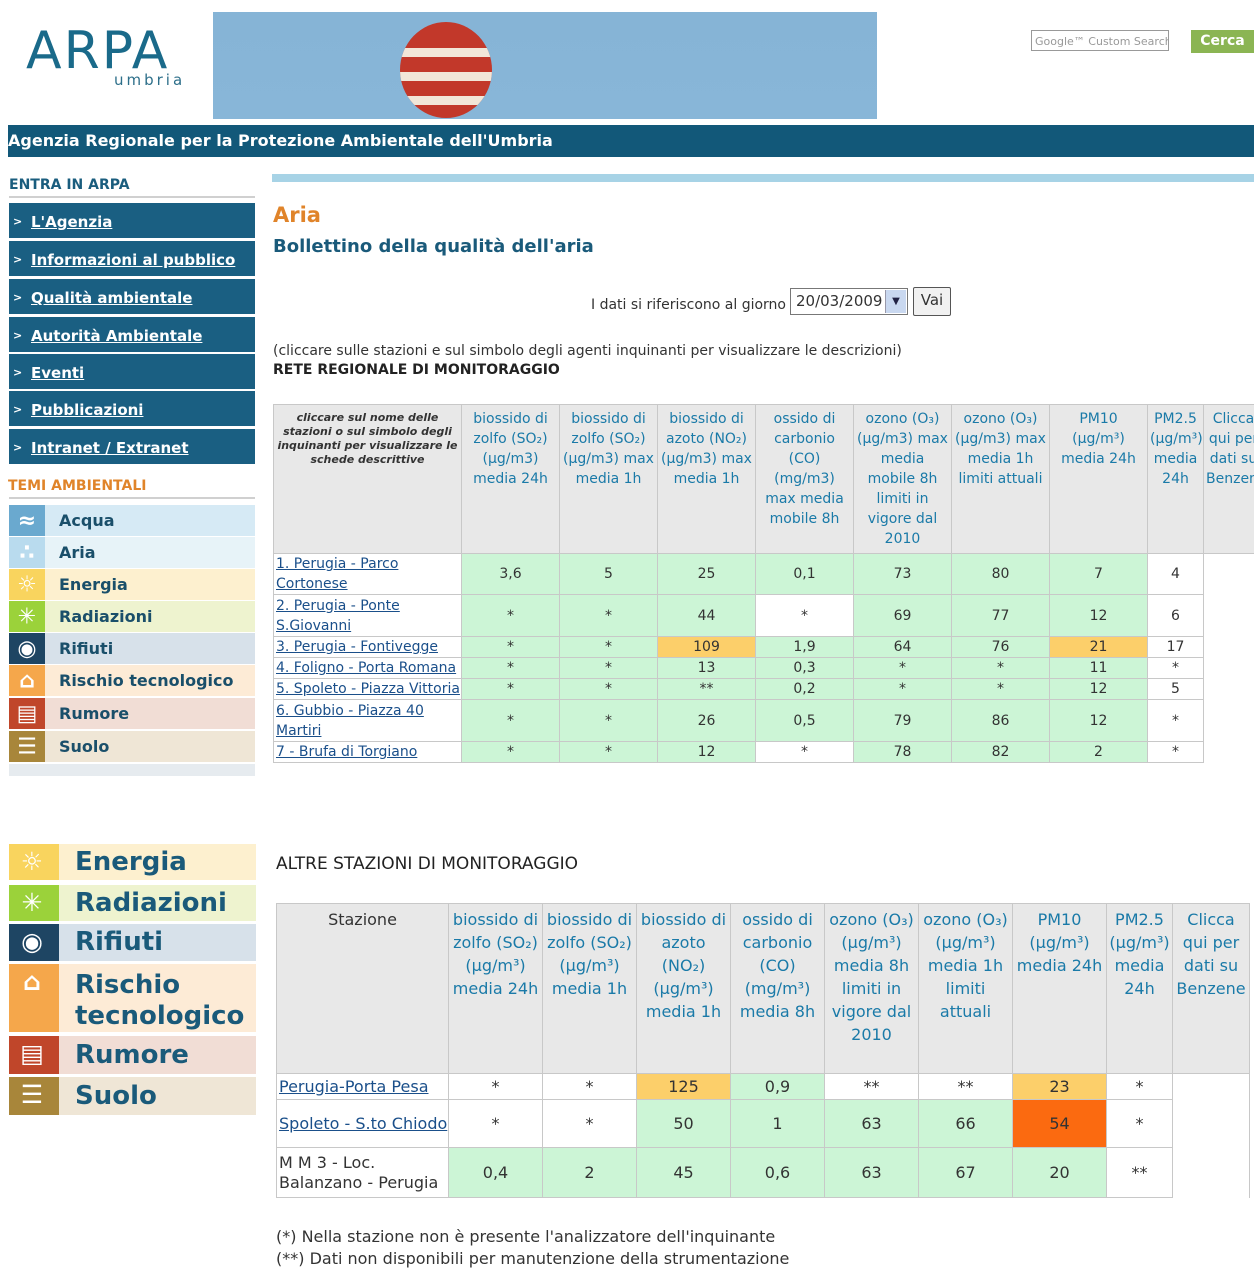  I want to click on value-cell: 25, so click(706, 574).